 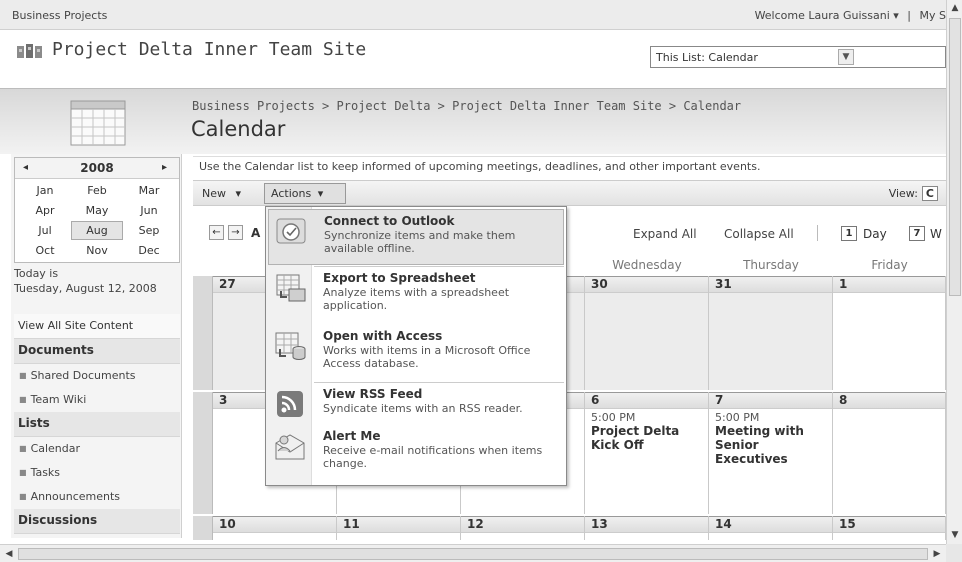 What do you see at coordinates (822, 15) in the screenshot?
I see `welcome-menu: Welcome Laura Guissani` at bounding box center [822, 15].